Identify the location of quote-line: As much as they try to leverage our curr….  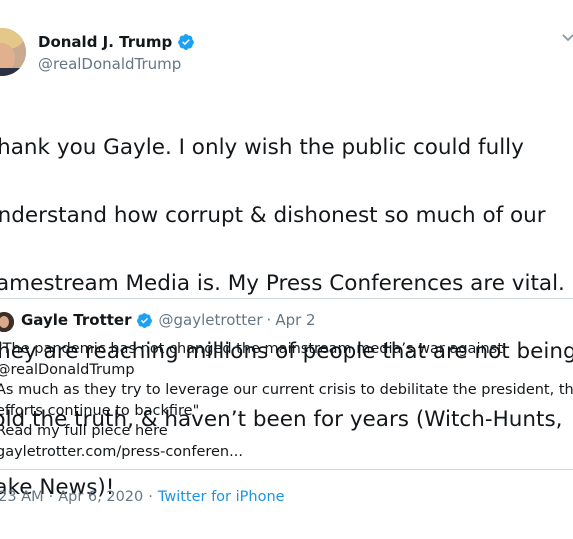
(286, 390).